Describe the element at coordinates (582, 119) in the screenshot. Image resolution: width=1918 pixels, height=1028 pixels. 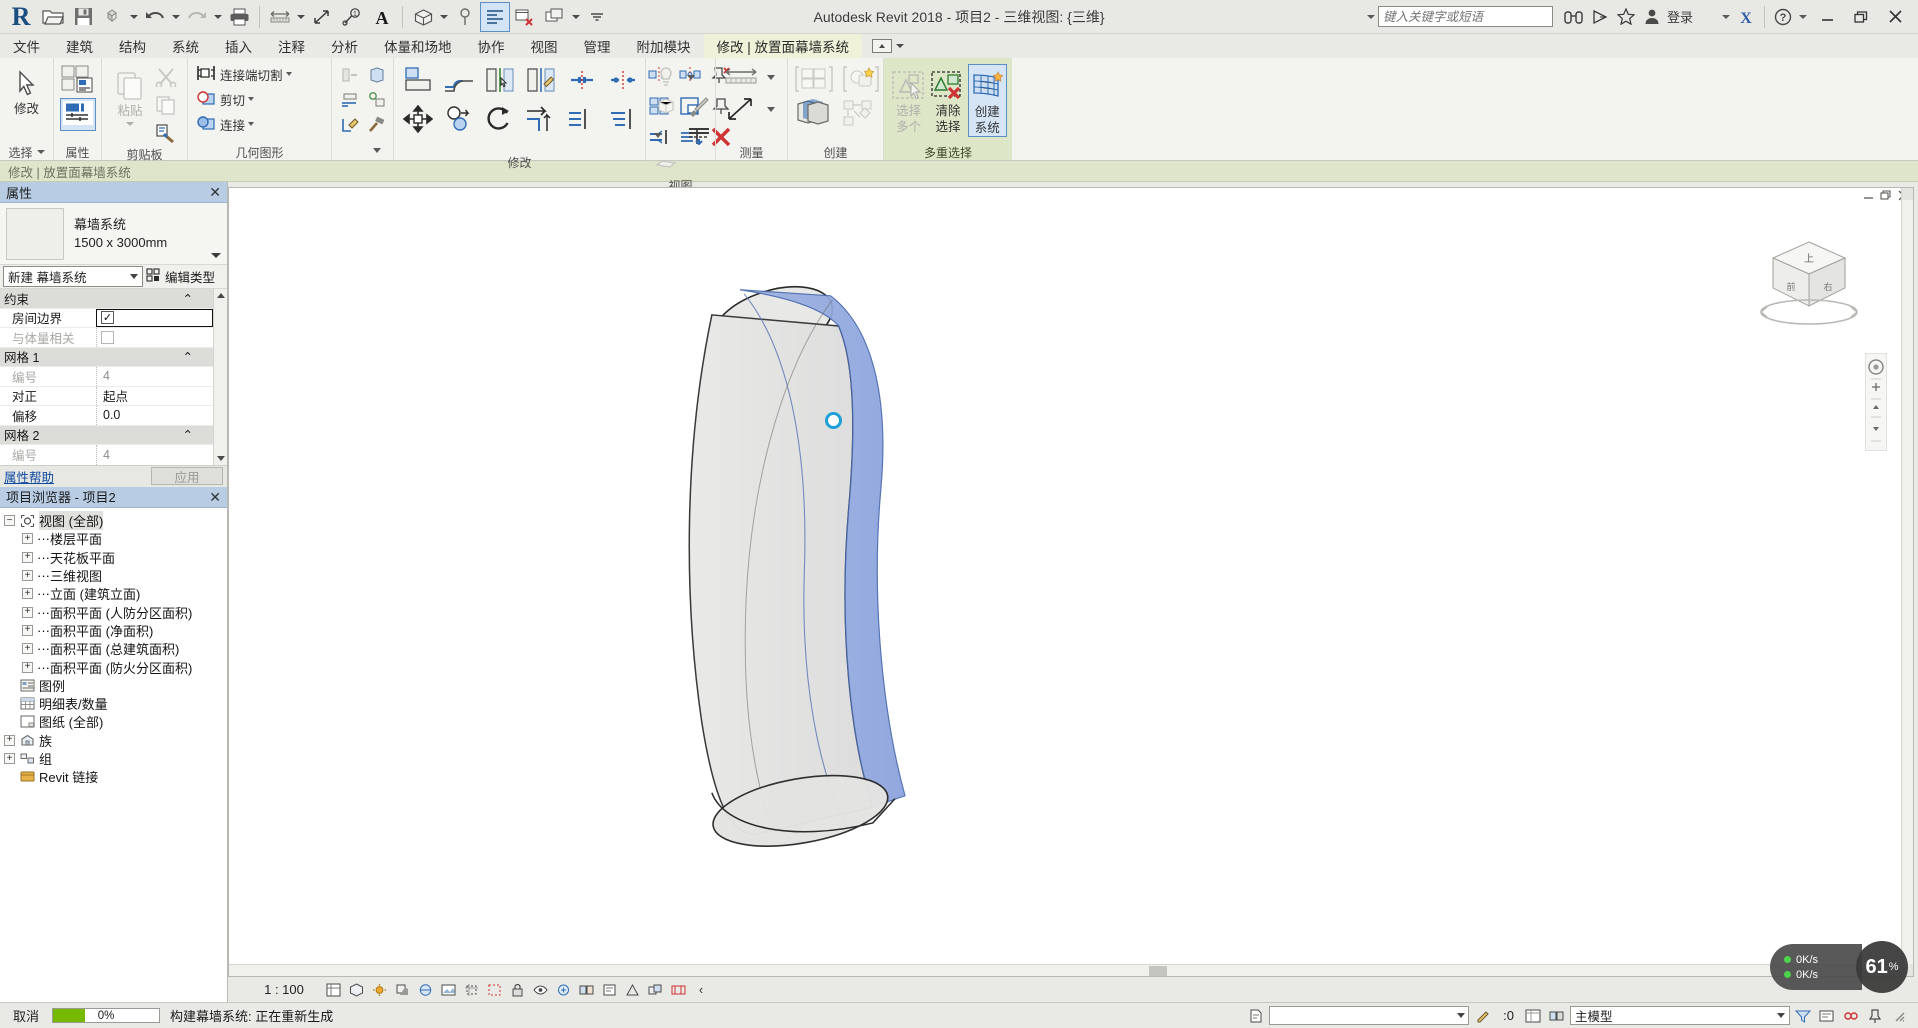
I see `array-icon` at that location.